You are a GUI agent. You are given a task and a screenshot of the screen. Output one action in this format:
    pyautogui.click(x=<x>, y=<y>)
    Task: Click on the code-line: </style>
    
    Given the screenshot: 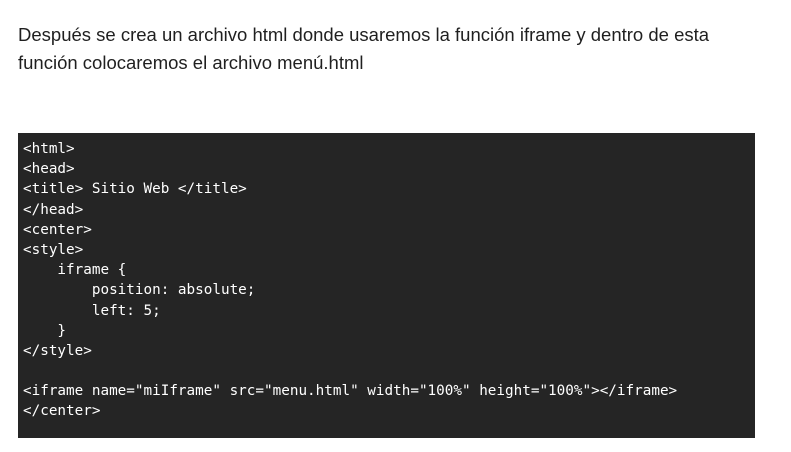 What is the action you would take?
    pyautogui.click(x=57, y=350)
    